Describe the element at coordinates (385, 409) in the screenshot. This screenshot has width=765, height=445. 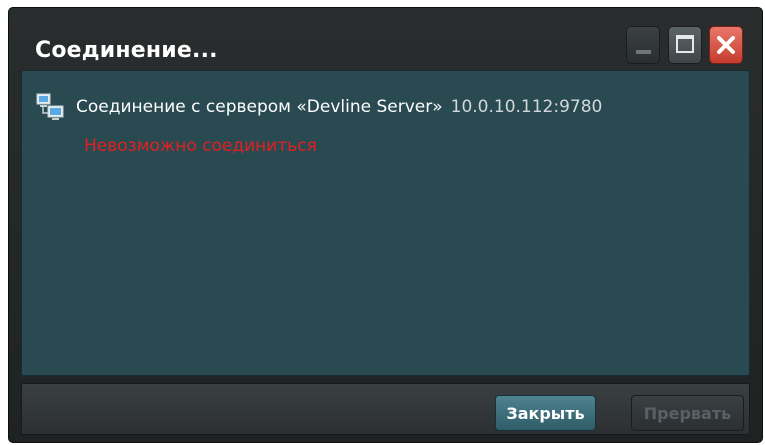
I see `dialog-footer: Закрыть Прервать` at that location.